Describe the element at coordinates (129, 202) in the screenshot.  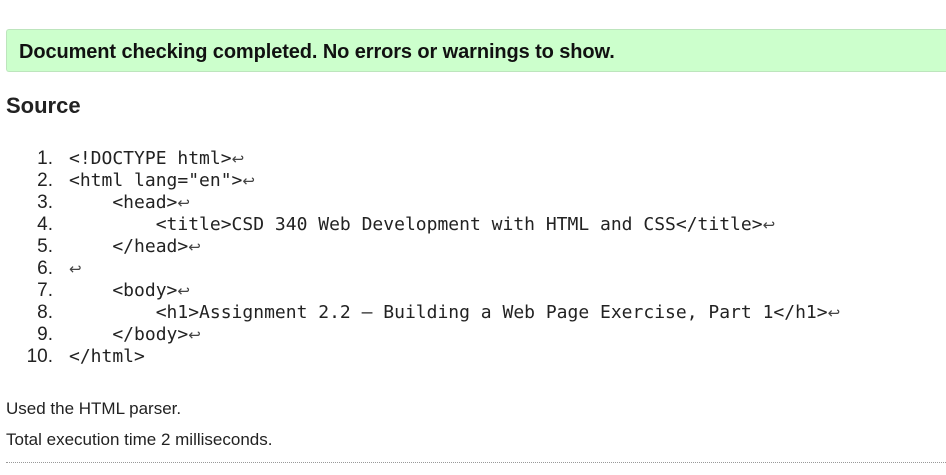
I see `line-code: <head>↩` at that location.